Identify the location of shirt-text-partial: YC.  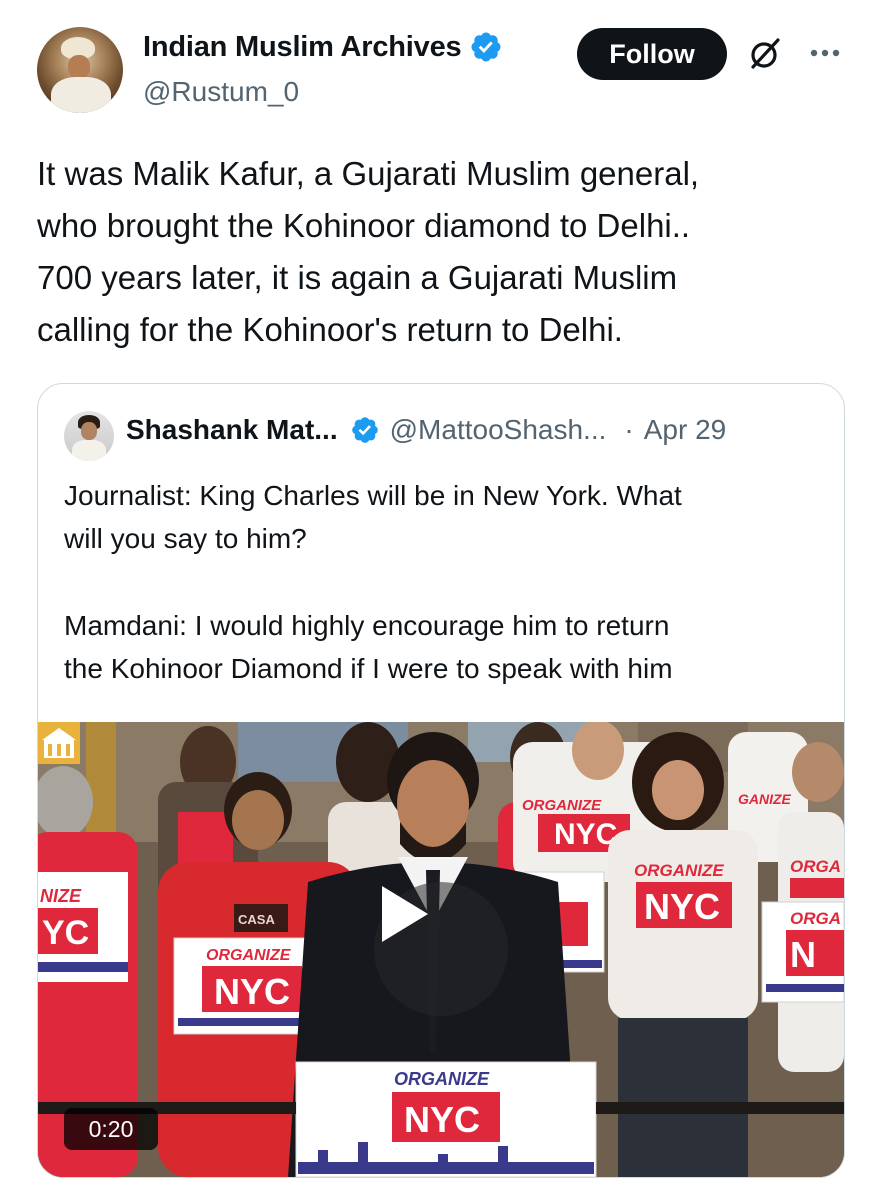
(65, 933).